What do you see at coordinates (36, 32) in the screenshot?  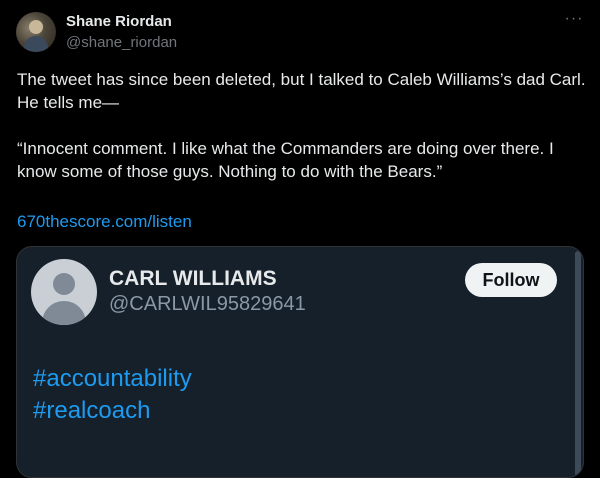 I see `author-avatar` at bounding box center [36, 32].